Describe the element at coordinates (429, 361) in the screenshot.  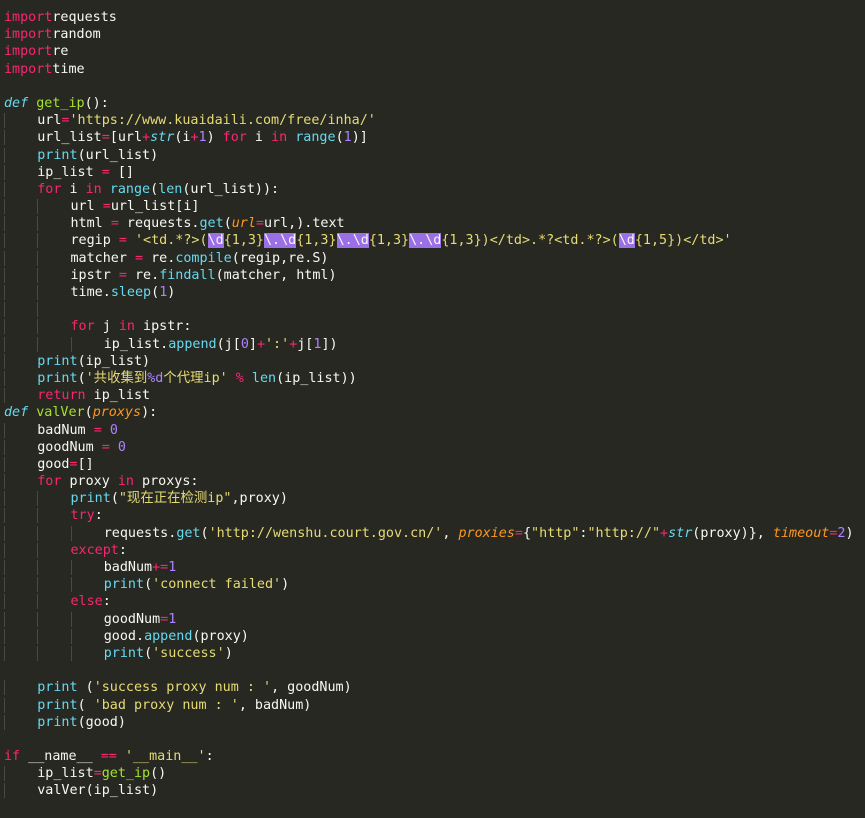
I see `code-line: print(ip_list)` at that location.